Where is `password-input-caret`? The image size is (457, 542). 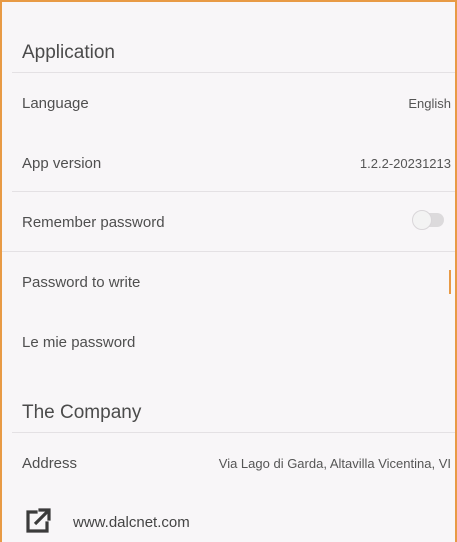
password-input-caret is located at coordinates (450, 282).